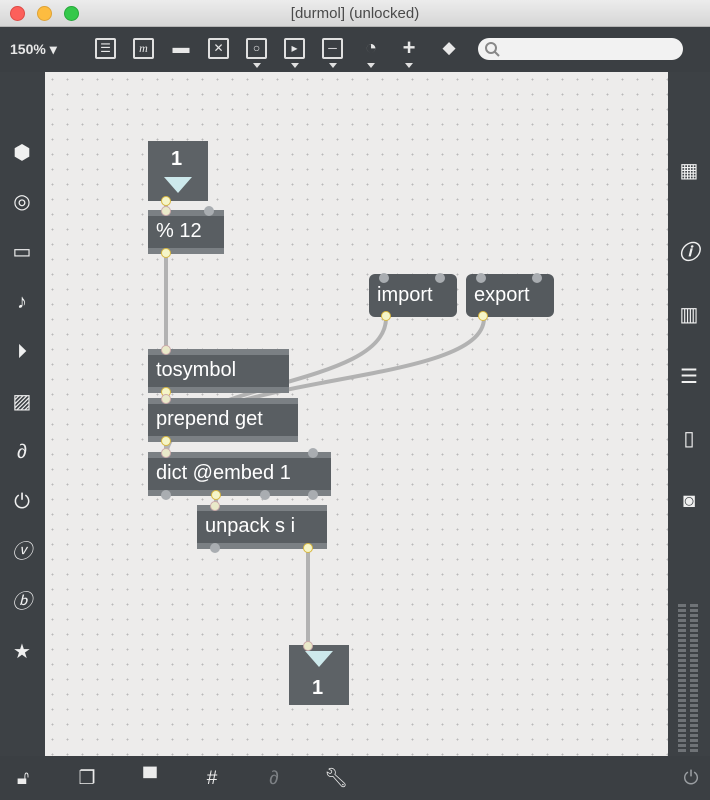  What do you see at coordinates (239, 455) in the screenshot?
I see `inlet-bar` at bounding box center [239, 455].